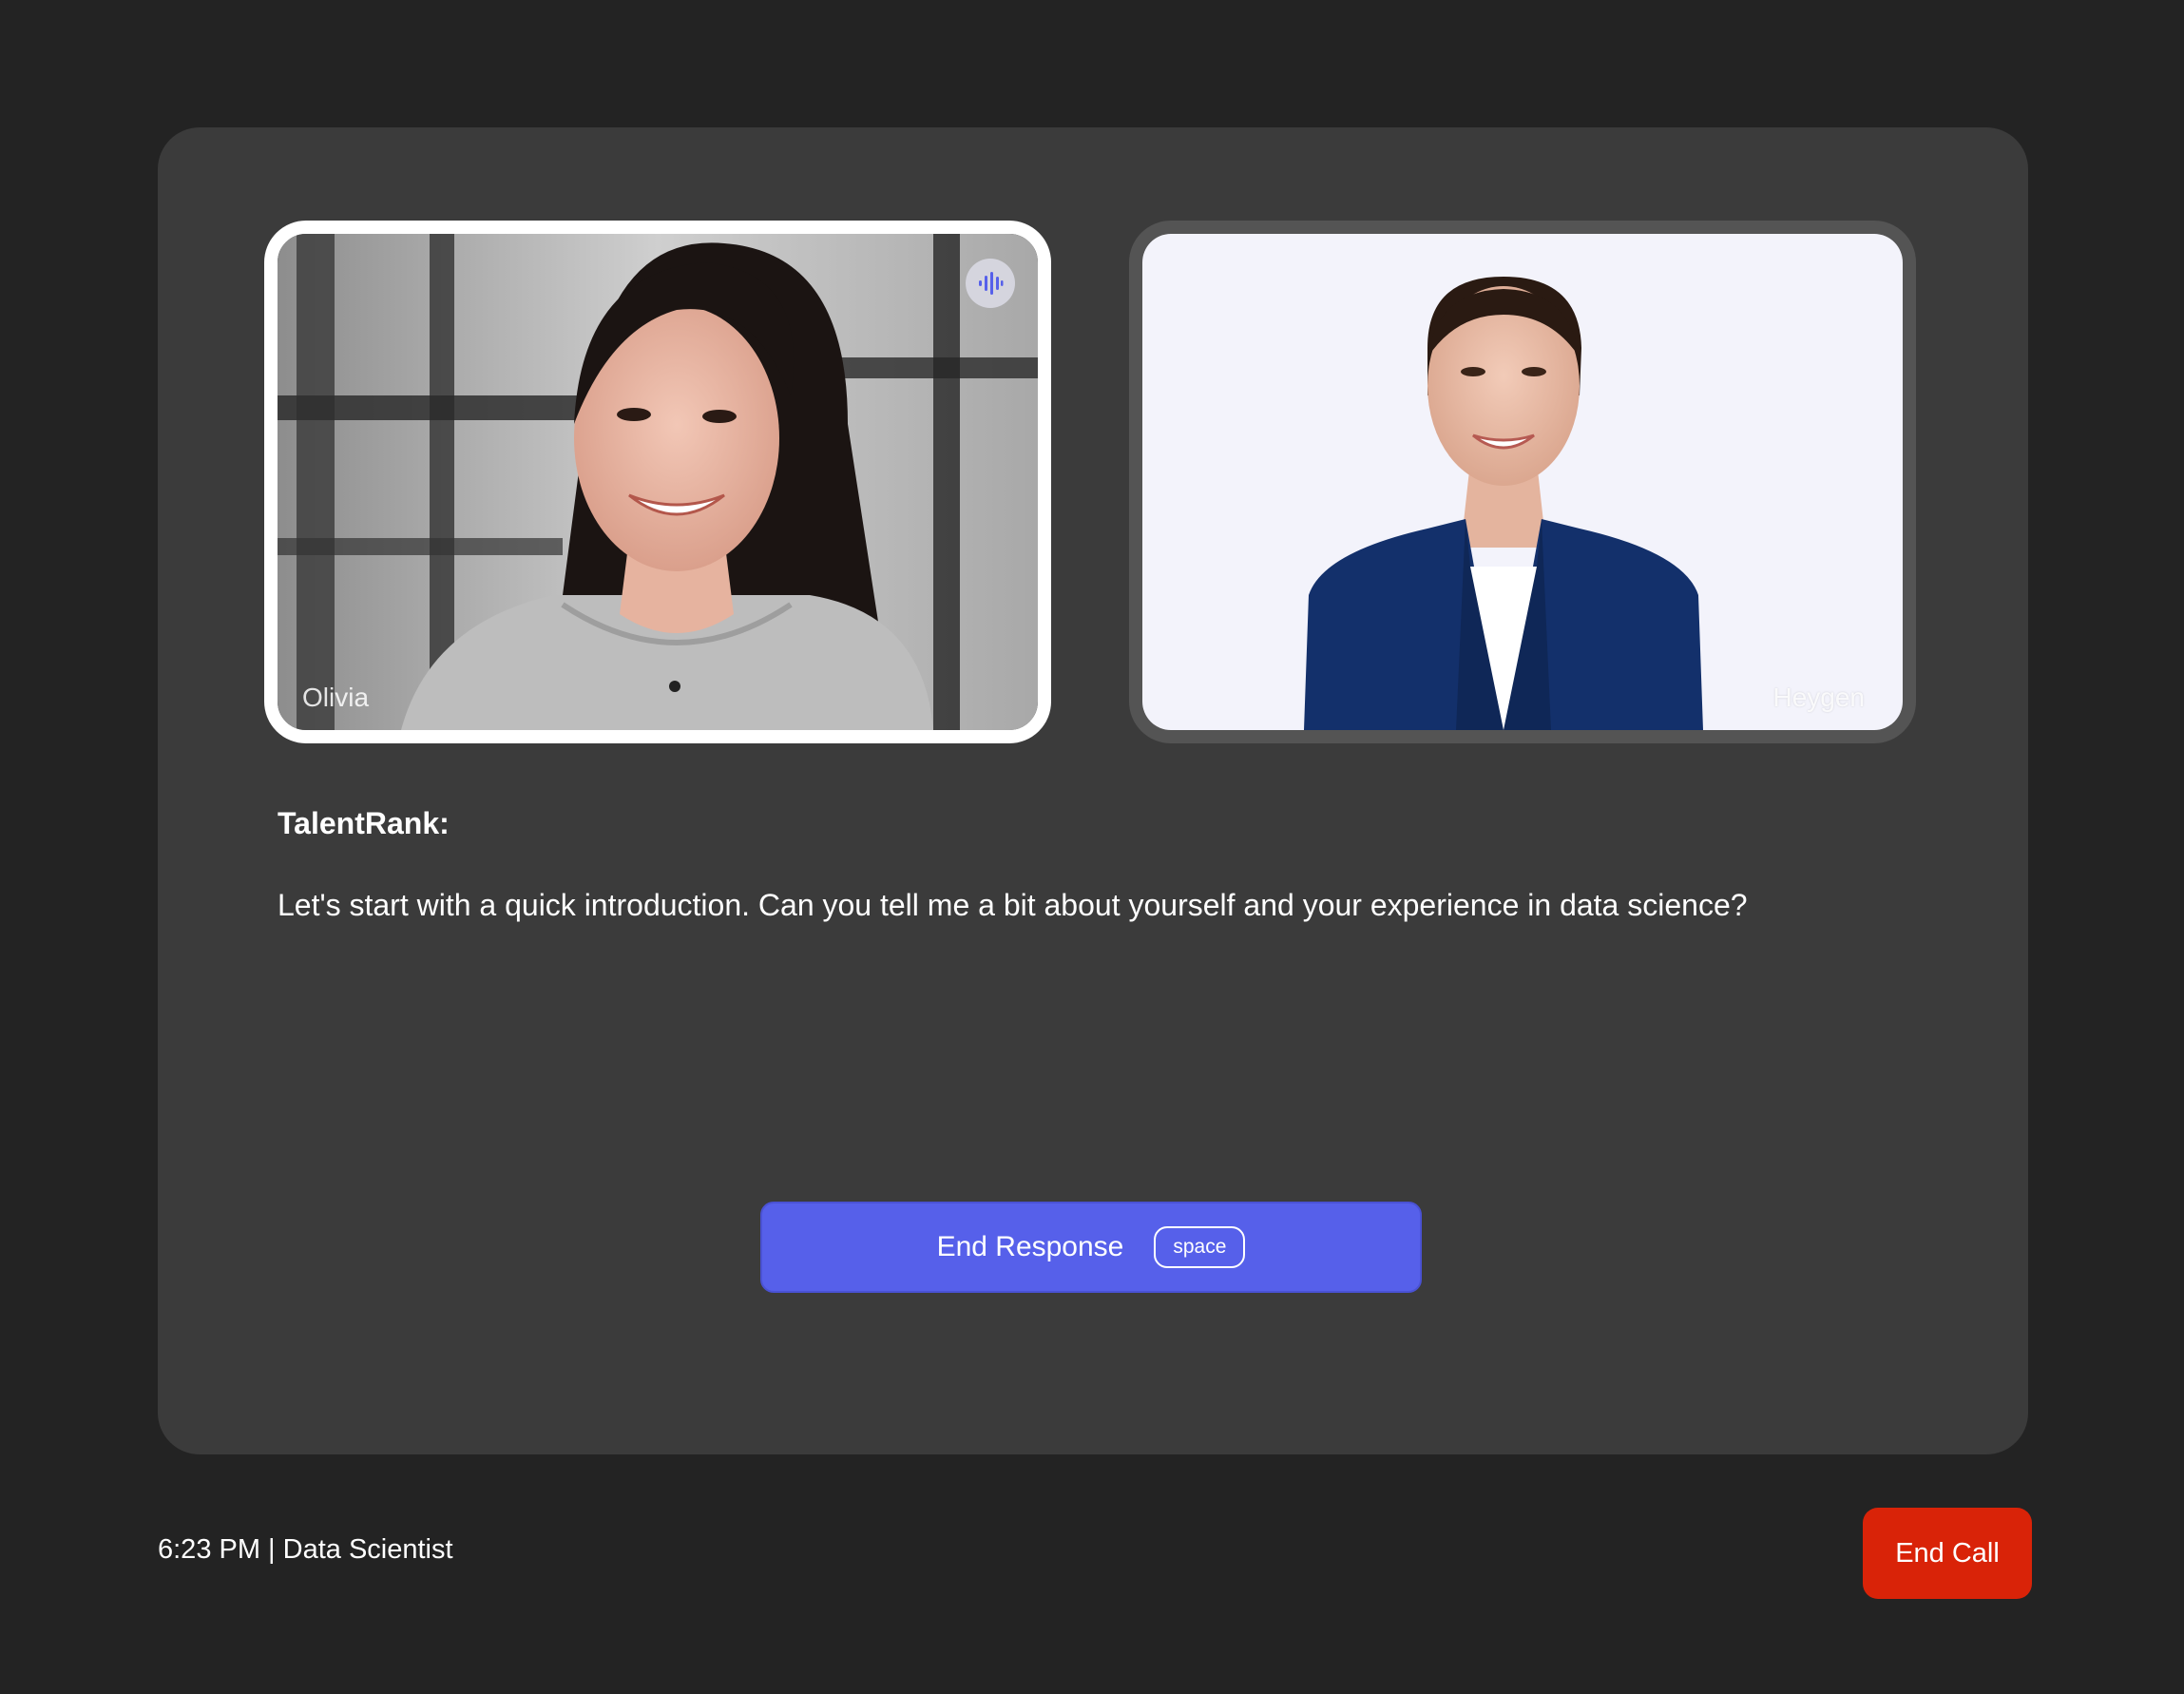 The width and height of the screenshot is (2184, 1694). Describe the element at coordinates (1200, 1247) in the screenshot. I see `keyboard-shortcut-badge: space` at that location.